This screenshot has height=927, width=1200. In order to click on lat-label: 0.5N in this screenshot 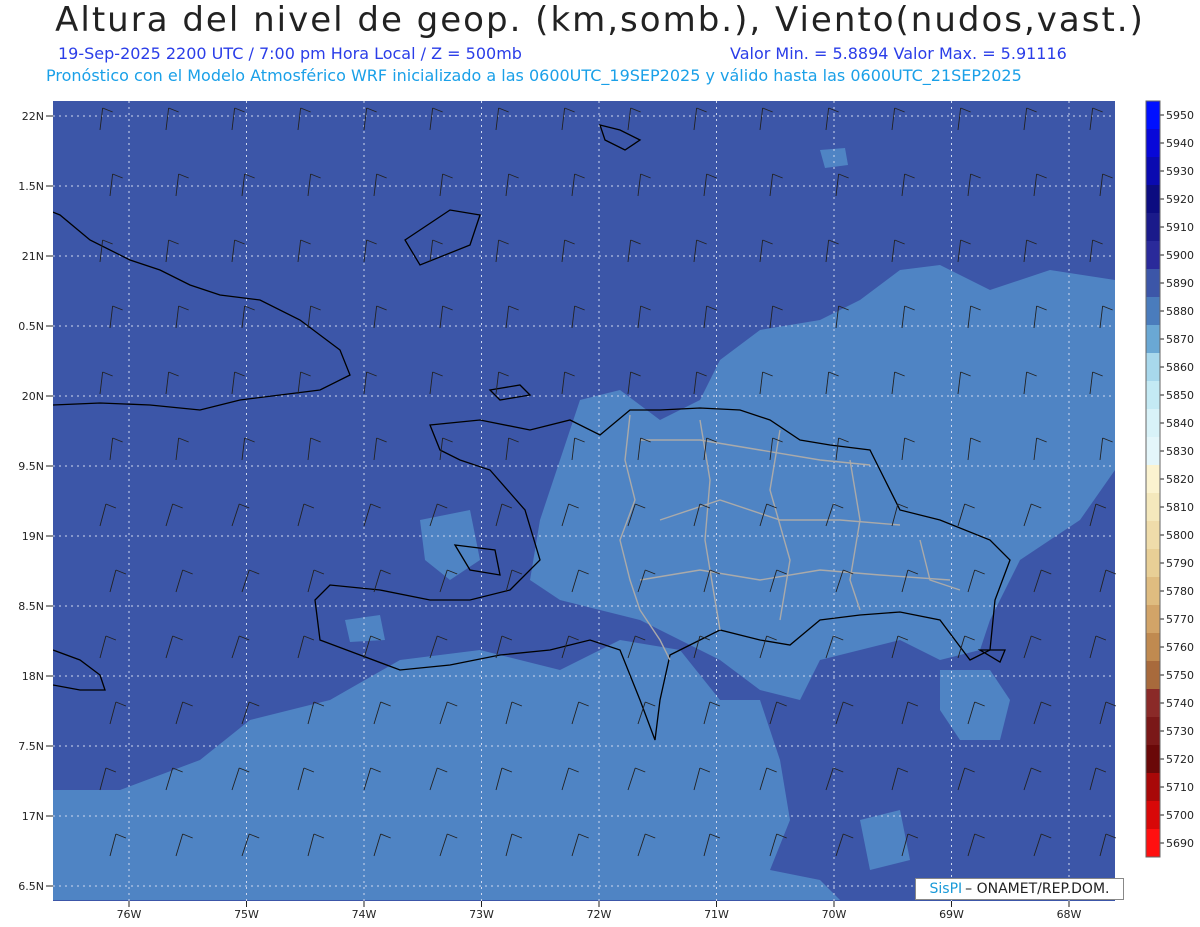, I will do `click(31, 326)`.